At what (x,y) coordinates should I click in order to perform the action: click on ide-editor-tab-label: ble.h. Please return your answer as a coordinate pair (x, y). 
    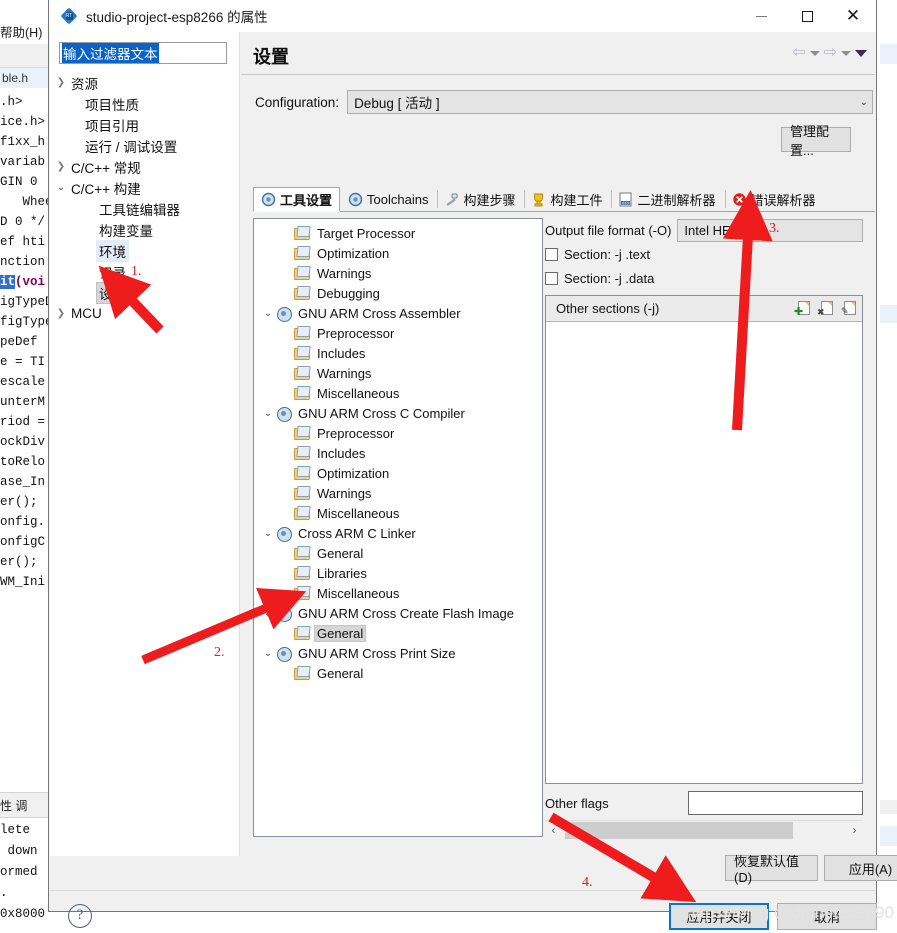
    Looking at the image, I should click on (26, 78).